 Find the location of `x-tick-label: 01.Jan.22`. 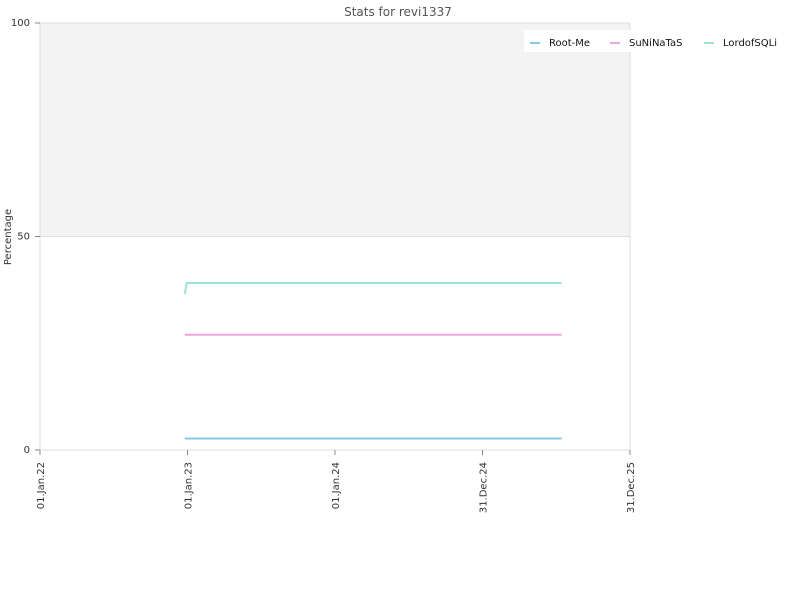

x-tick-label: 01.Jan.22 is located at coordinates (41, 485).